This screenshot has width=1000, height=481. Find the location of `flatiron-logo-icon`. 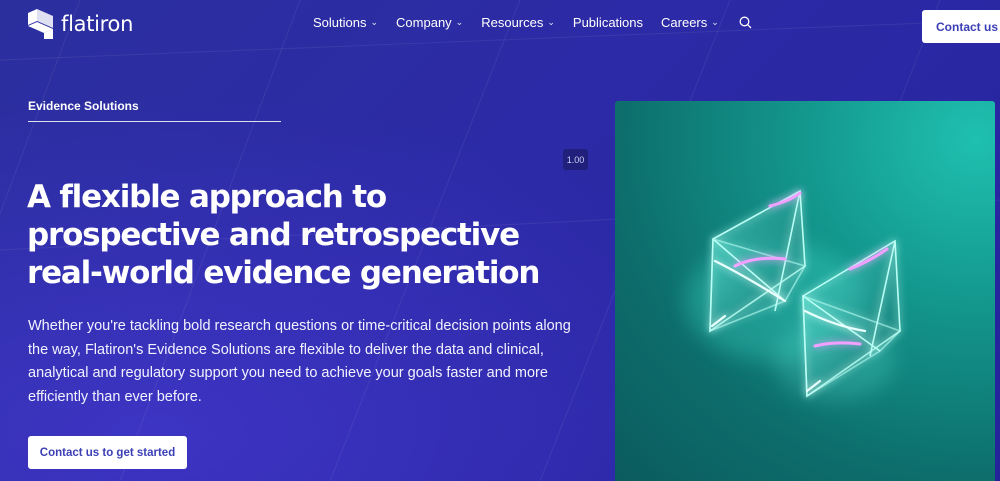

flatiron-logo-icon is located at coordinates (40, 24).